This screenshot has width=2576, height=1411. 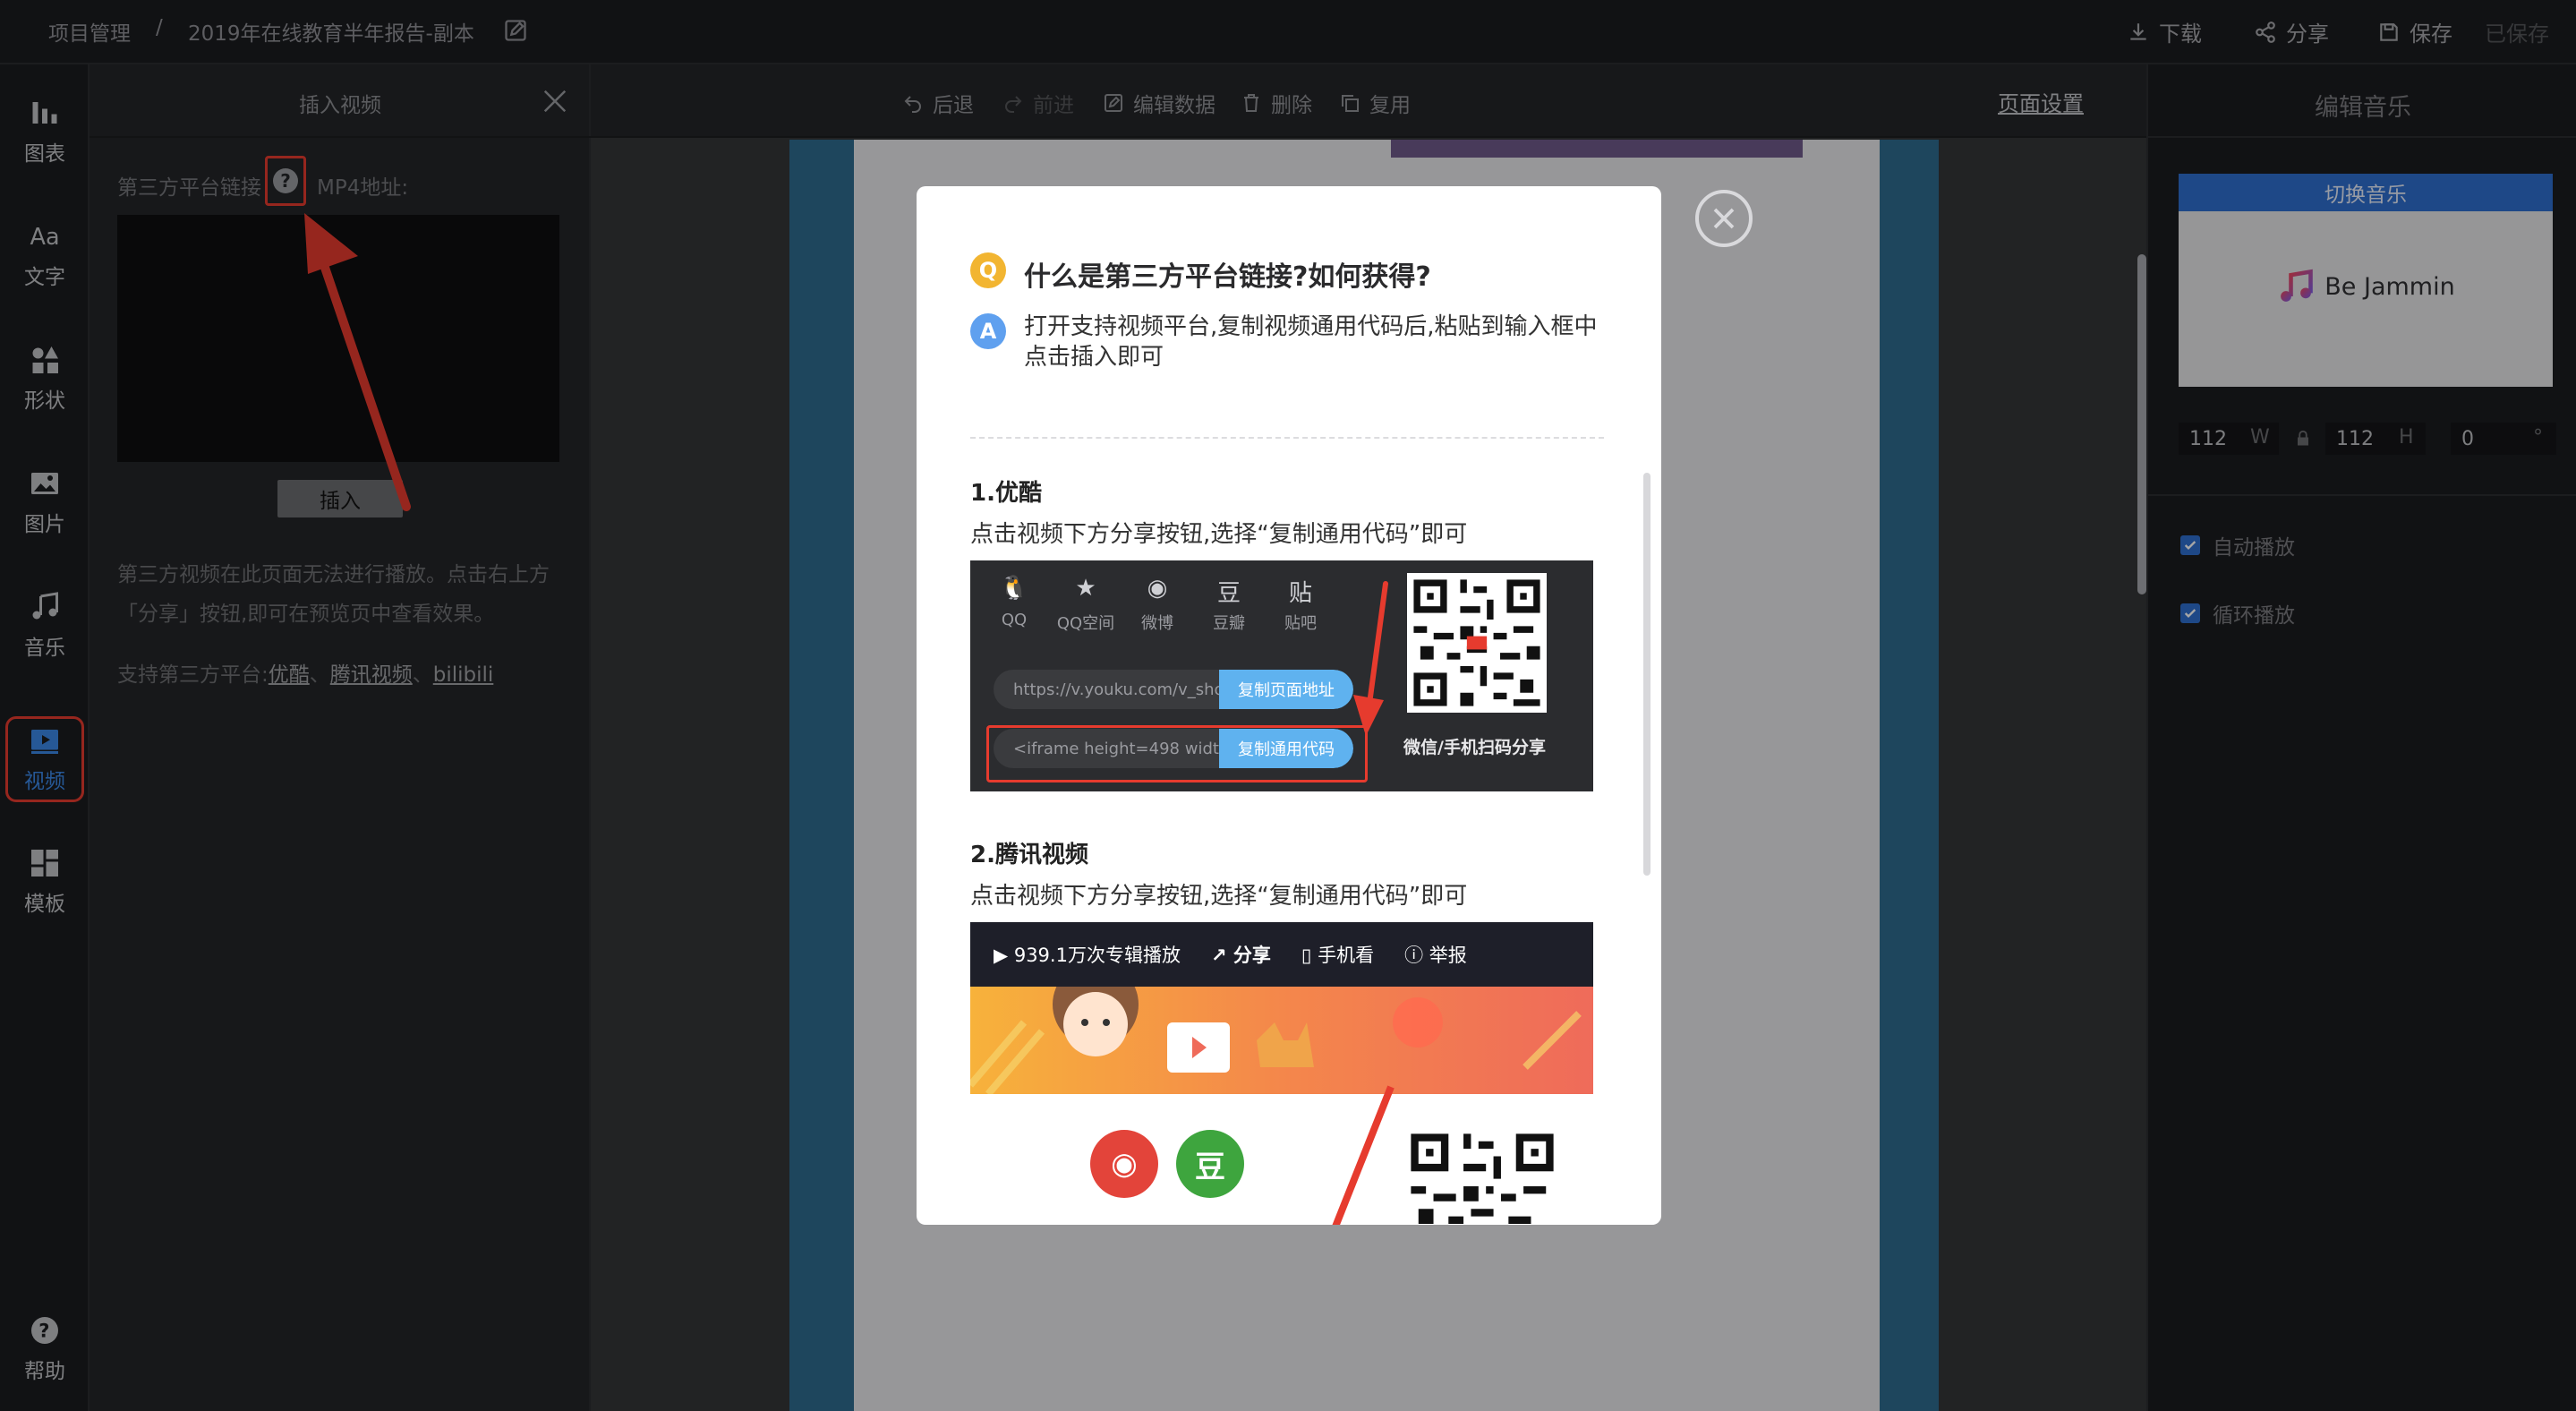 What do you see at coordinates (1227, 277) in the screenshot?
I see `modal-question: 什么是第三方平台链接?如何获得?` at bounding box center [1227, 277].